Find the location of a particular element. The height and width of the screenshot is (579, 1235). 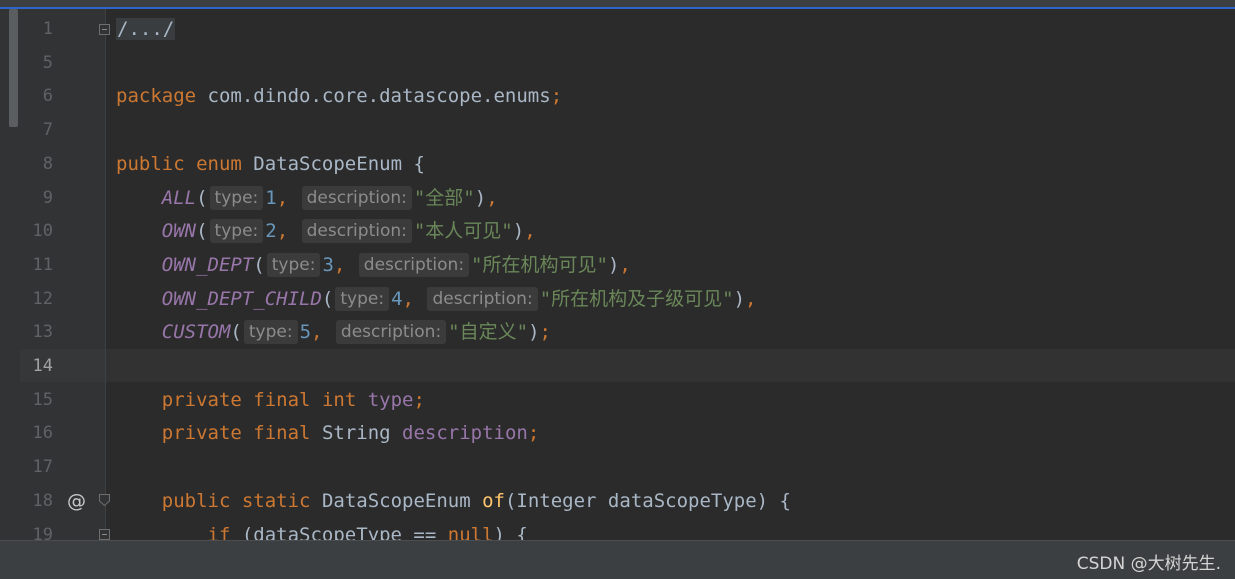

code-line: 1 /.../ is located at coordinates (617, 29).